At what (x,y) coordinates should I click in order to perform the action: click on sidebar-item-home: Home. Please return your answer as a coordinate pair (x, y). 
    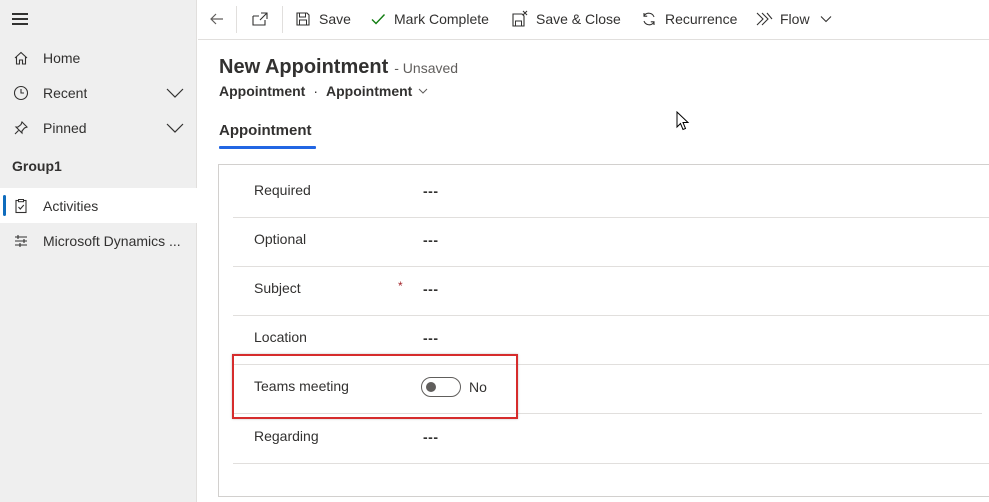
    Looking at the image, I should click on (98, 57).